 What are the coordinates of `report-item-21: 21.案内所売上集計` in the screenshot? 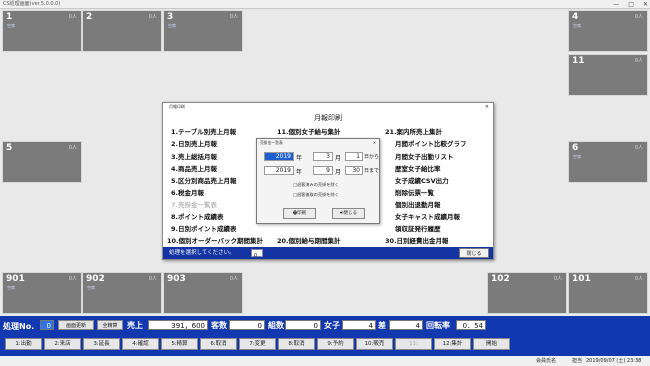 It's located at (413, 131).